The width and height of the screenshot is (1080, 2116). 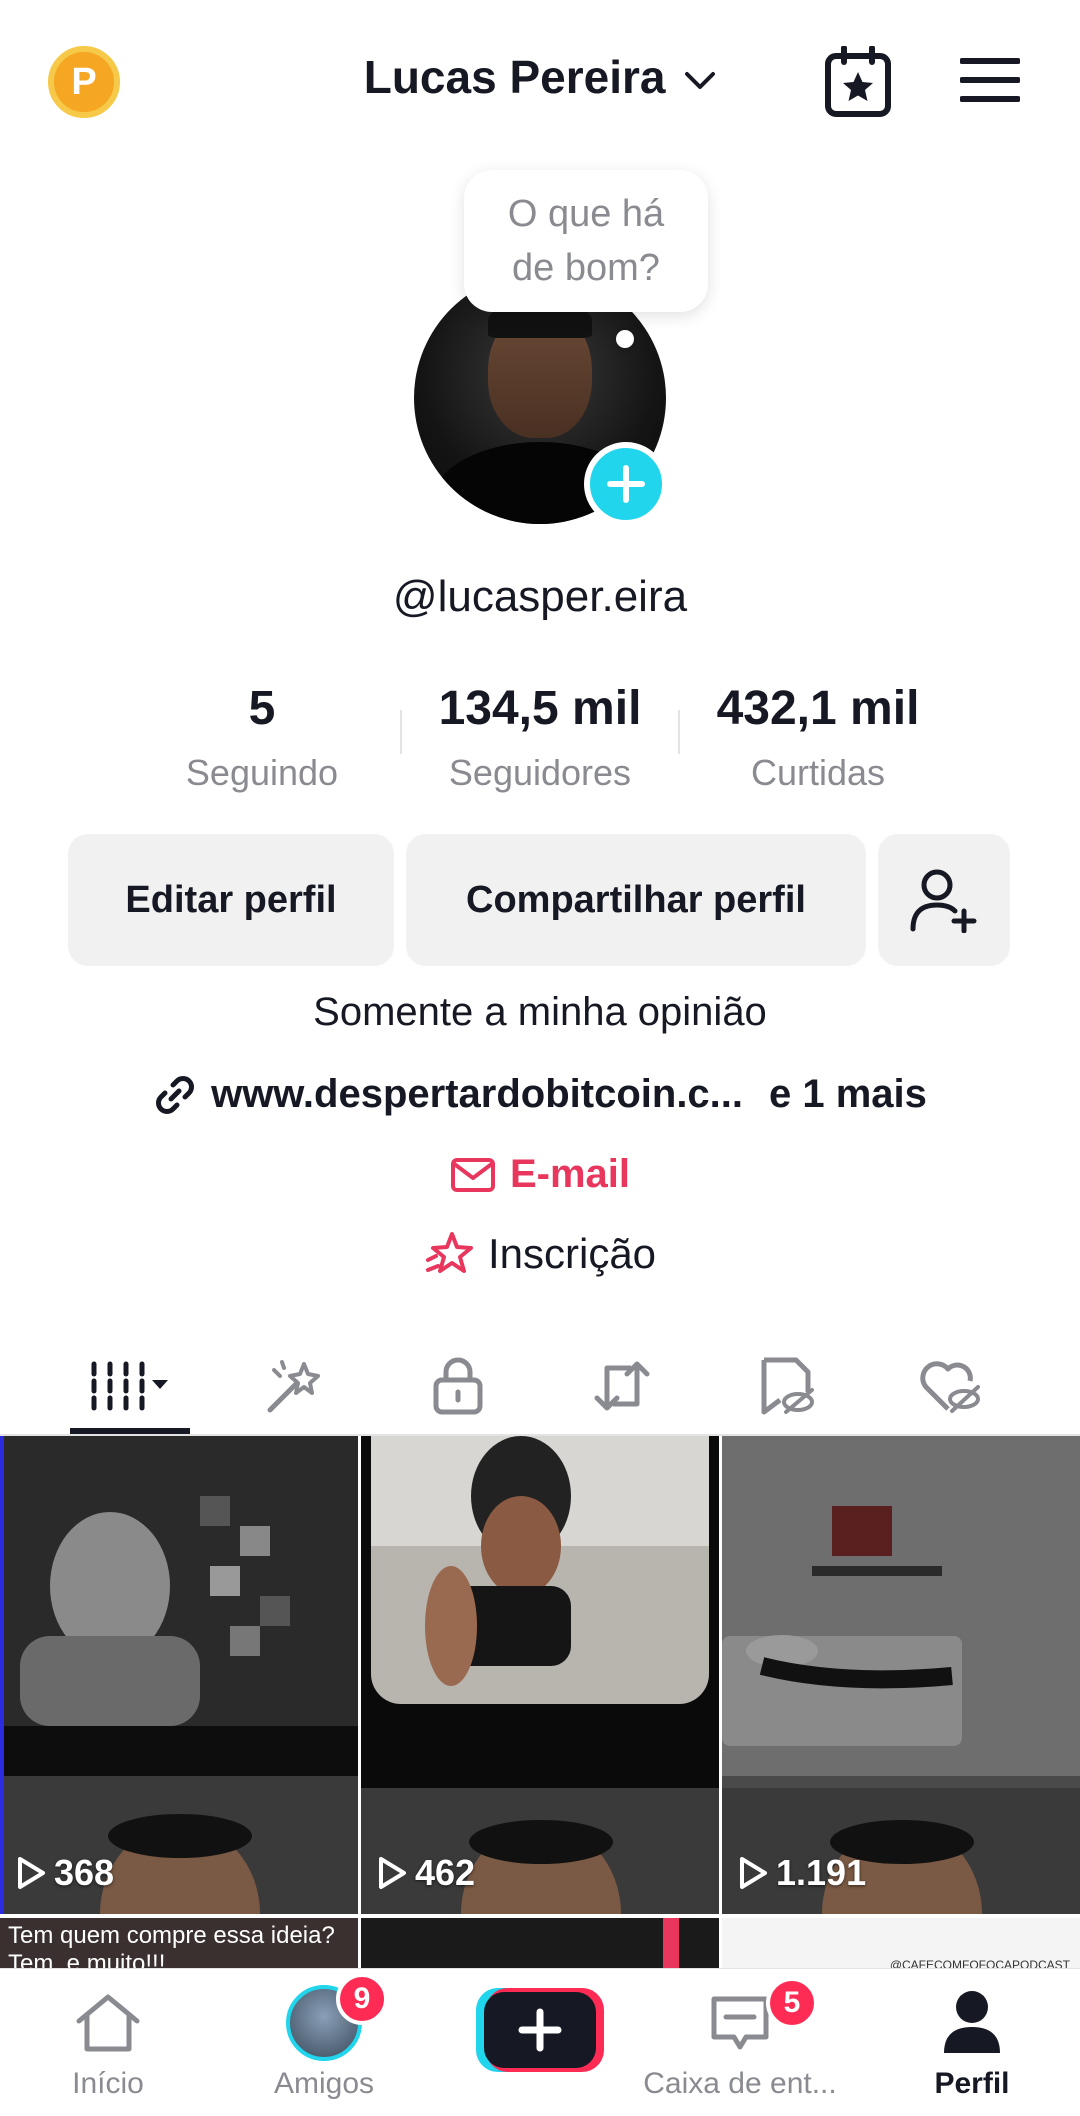 I want to click on videos-grid-icon, so click(x=129, y=1386).